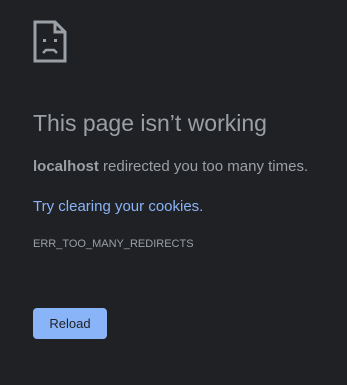 This screenshot has height=385, width=347. What do you see at coordinates (150, 123) in the screenshot?
I see `page-title: This page isn’t working` at bounding box center [150, 123].